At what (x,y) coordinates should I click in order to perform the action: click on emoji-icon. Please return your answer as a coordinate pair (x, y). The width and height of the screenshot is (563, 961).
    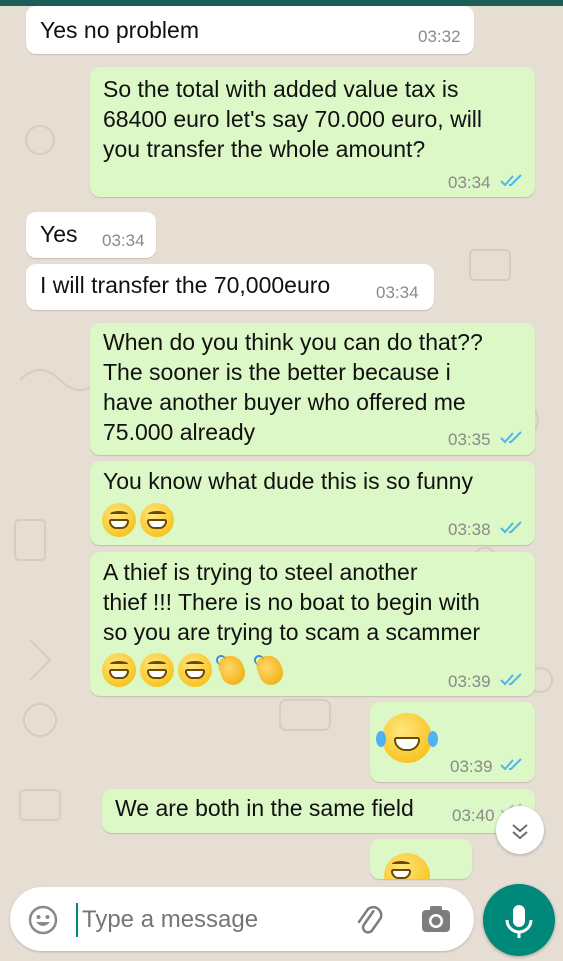
    Looking at the image, I should click on (43, 920).